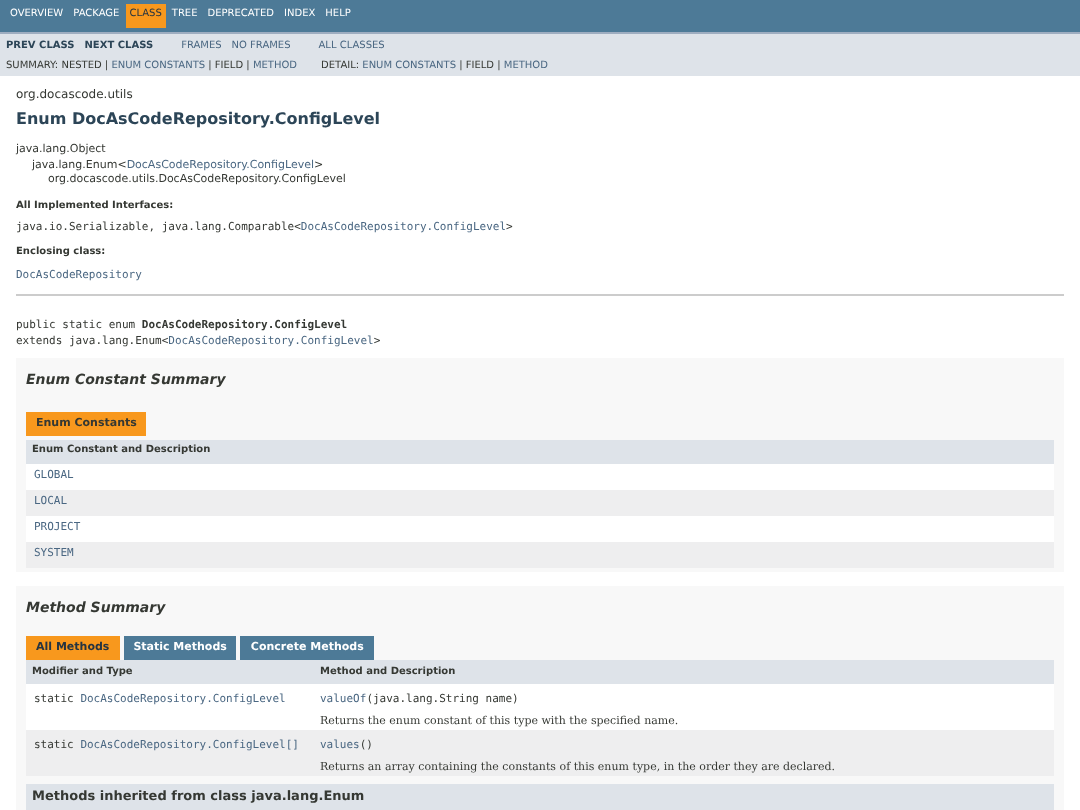 This screenshot has height=810, width=1080. I want to click on page-title: Enum DocAsCodeRepository.ConfigLevel, so click(199, 120).